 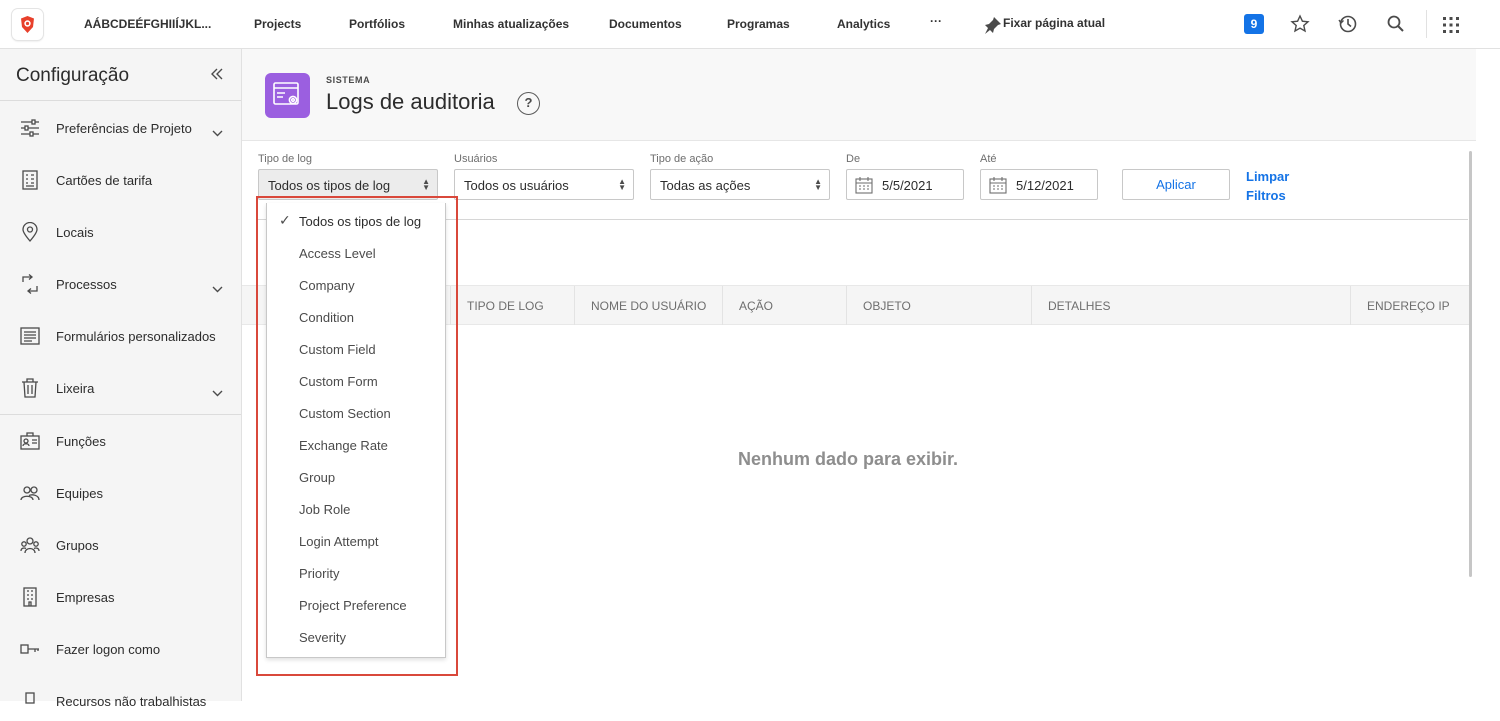 I want to click on from-date-label: De, so click(x=853, y=159).